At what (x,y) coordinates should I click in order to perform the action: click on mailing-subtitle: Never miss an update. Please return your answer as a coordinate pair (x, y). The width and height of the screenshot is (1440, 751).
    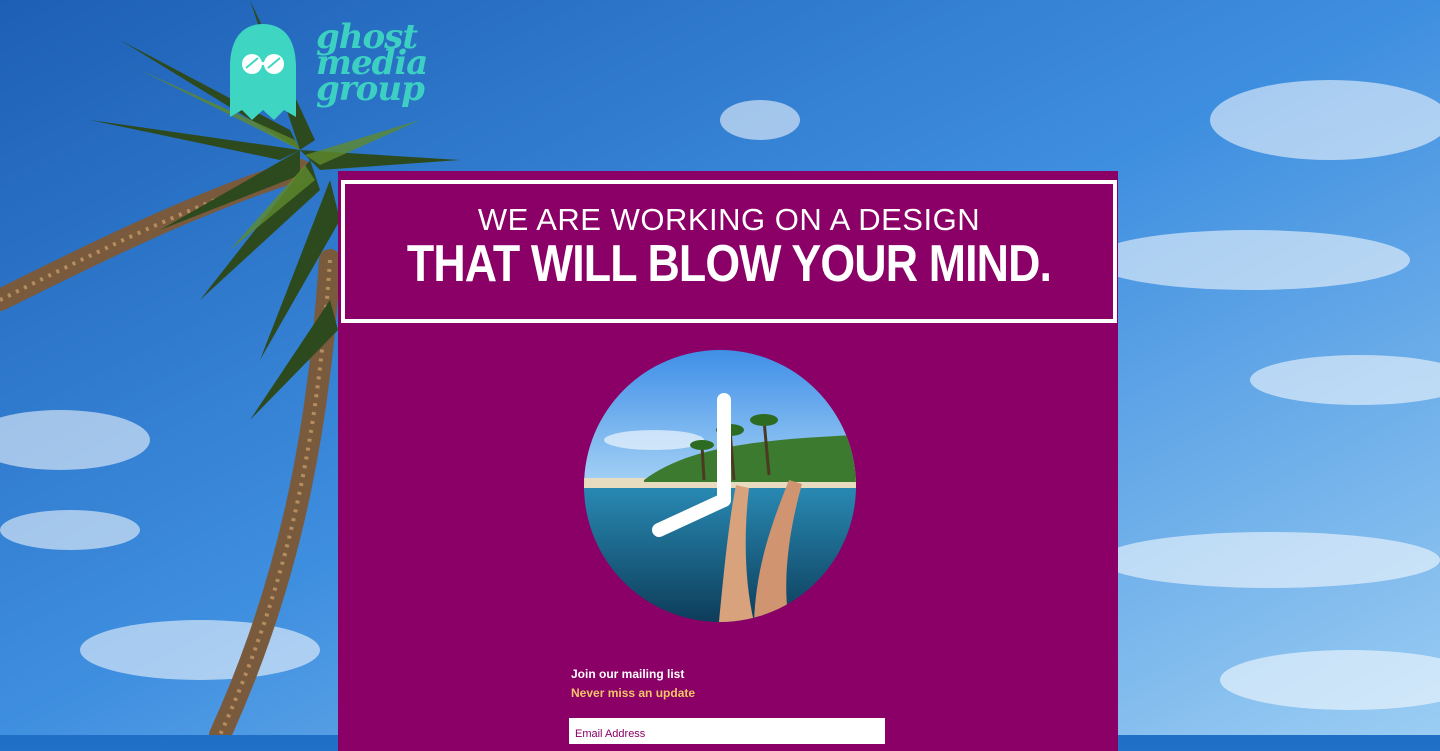
    Looking at the image, I should click on (633, 693).